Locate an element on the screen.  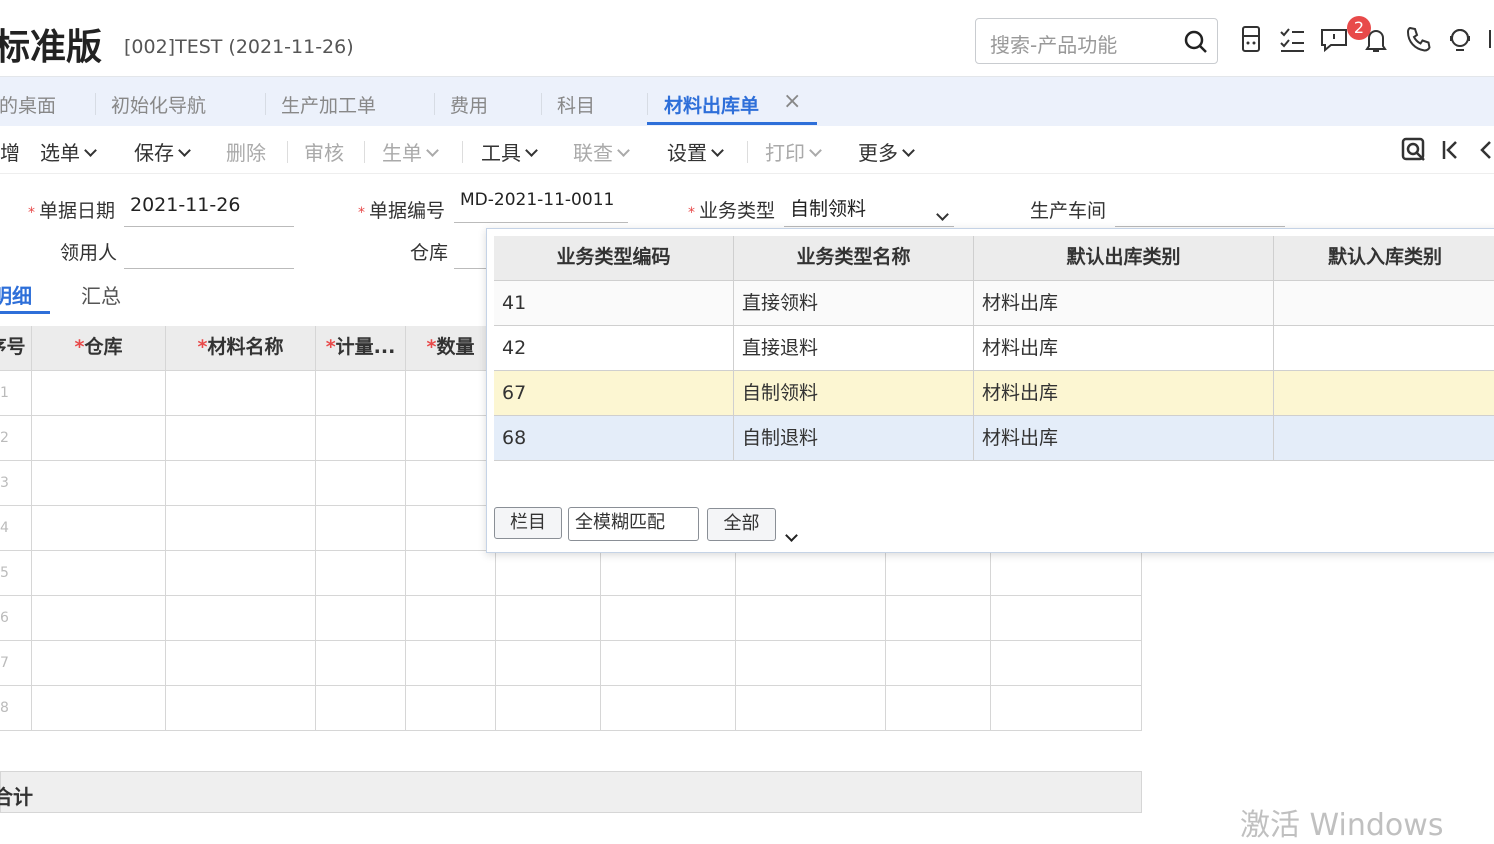
first-record-icon is located at coordinates (1450, 150).